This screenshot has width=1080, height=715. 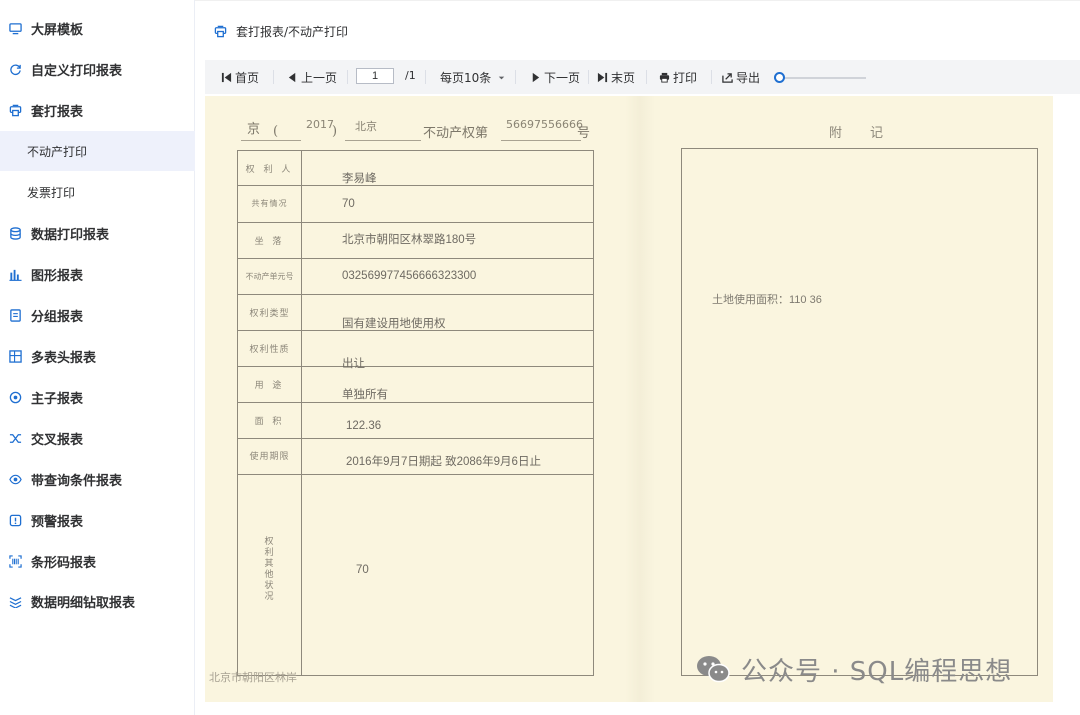 What do you see at coordinates (353, 364) in the screenshot?
I see `table-value: 出让` at bounding box center [353, 364].